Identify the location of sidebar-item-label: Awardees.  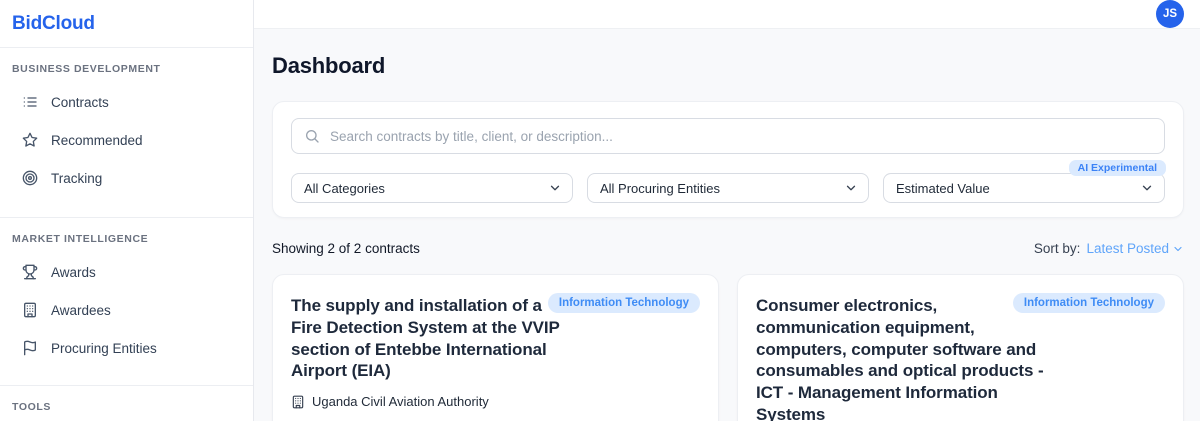
(81, 310).